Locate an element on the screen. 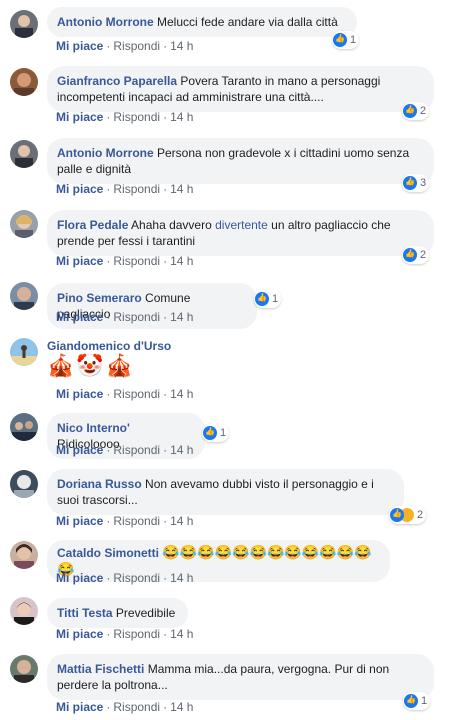  comment-author: Cataldo Simonetti is located at coordinates (108, 553).